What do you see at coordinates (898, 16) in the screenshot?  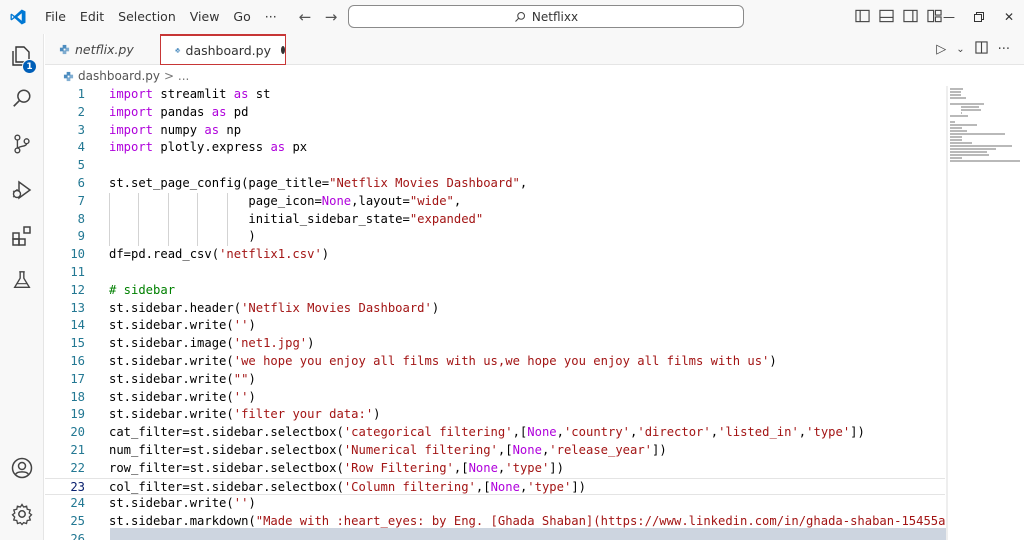 I see `layout-controls` at bounding box center [898, 16].